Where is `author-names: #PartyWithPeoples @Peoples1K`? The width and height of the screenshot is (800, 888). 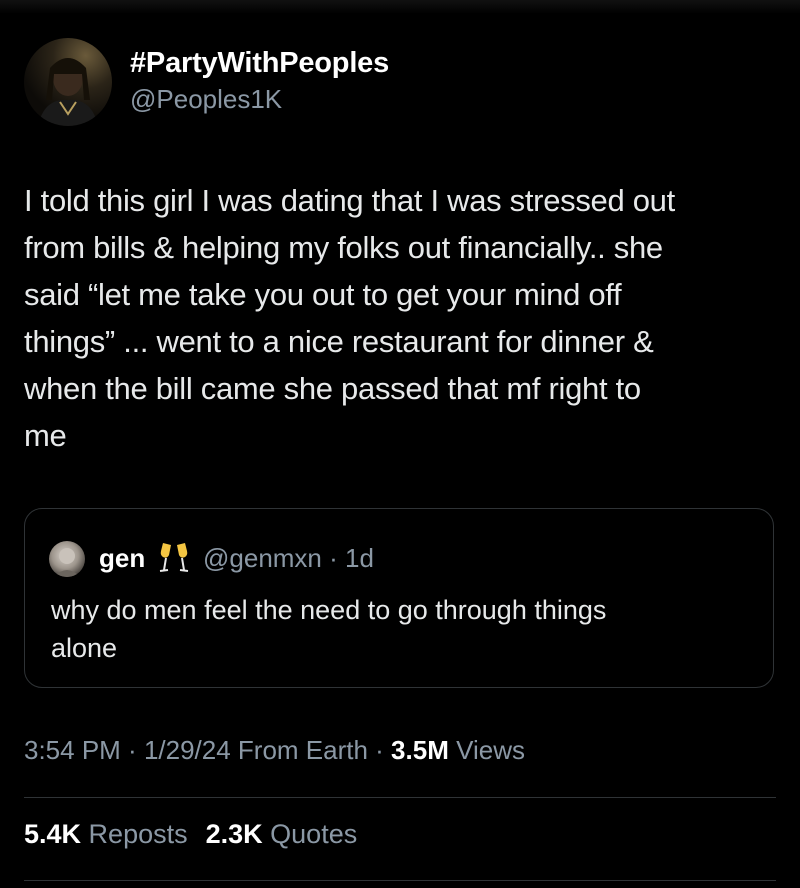
author-names: #PartyWithPeoples @Peoples1K is located at coordinates (259, 81).